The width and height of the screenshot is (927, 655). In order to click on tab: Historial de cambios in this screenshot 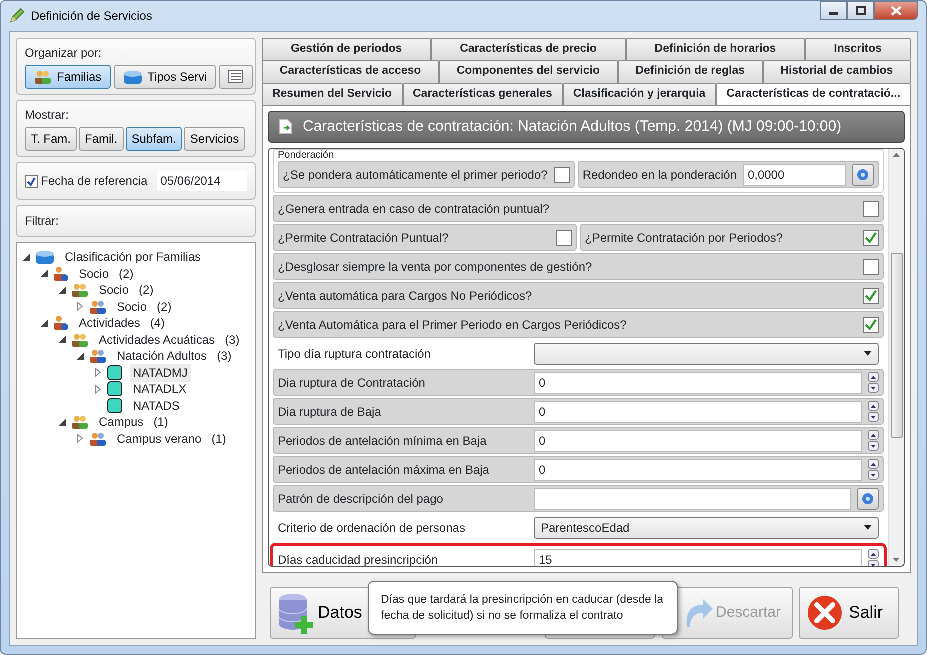, I will do `click(837, 71)`.